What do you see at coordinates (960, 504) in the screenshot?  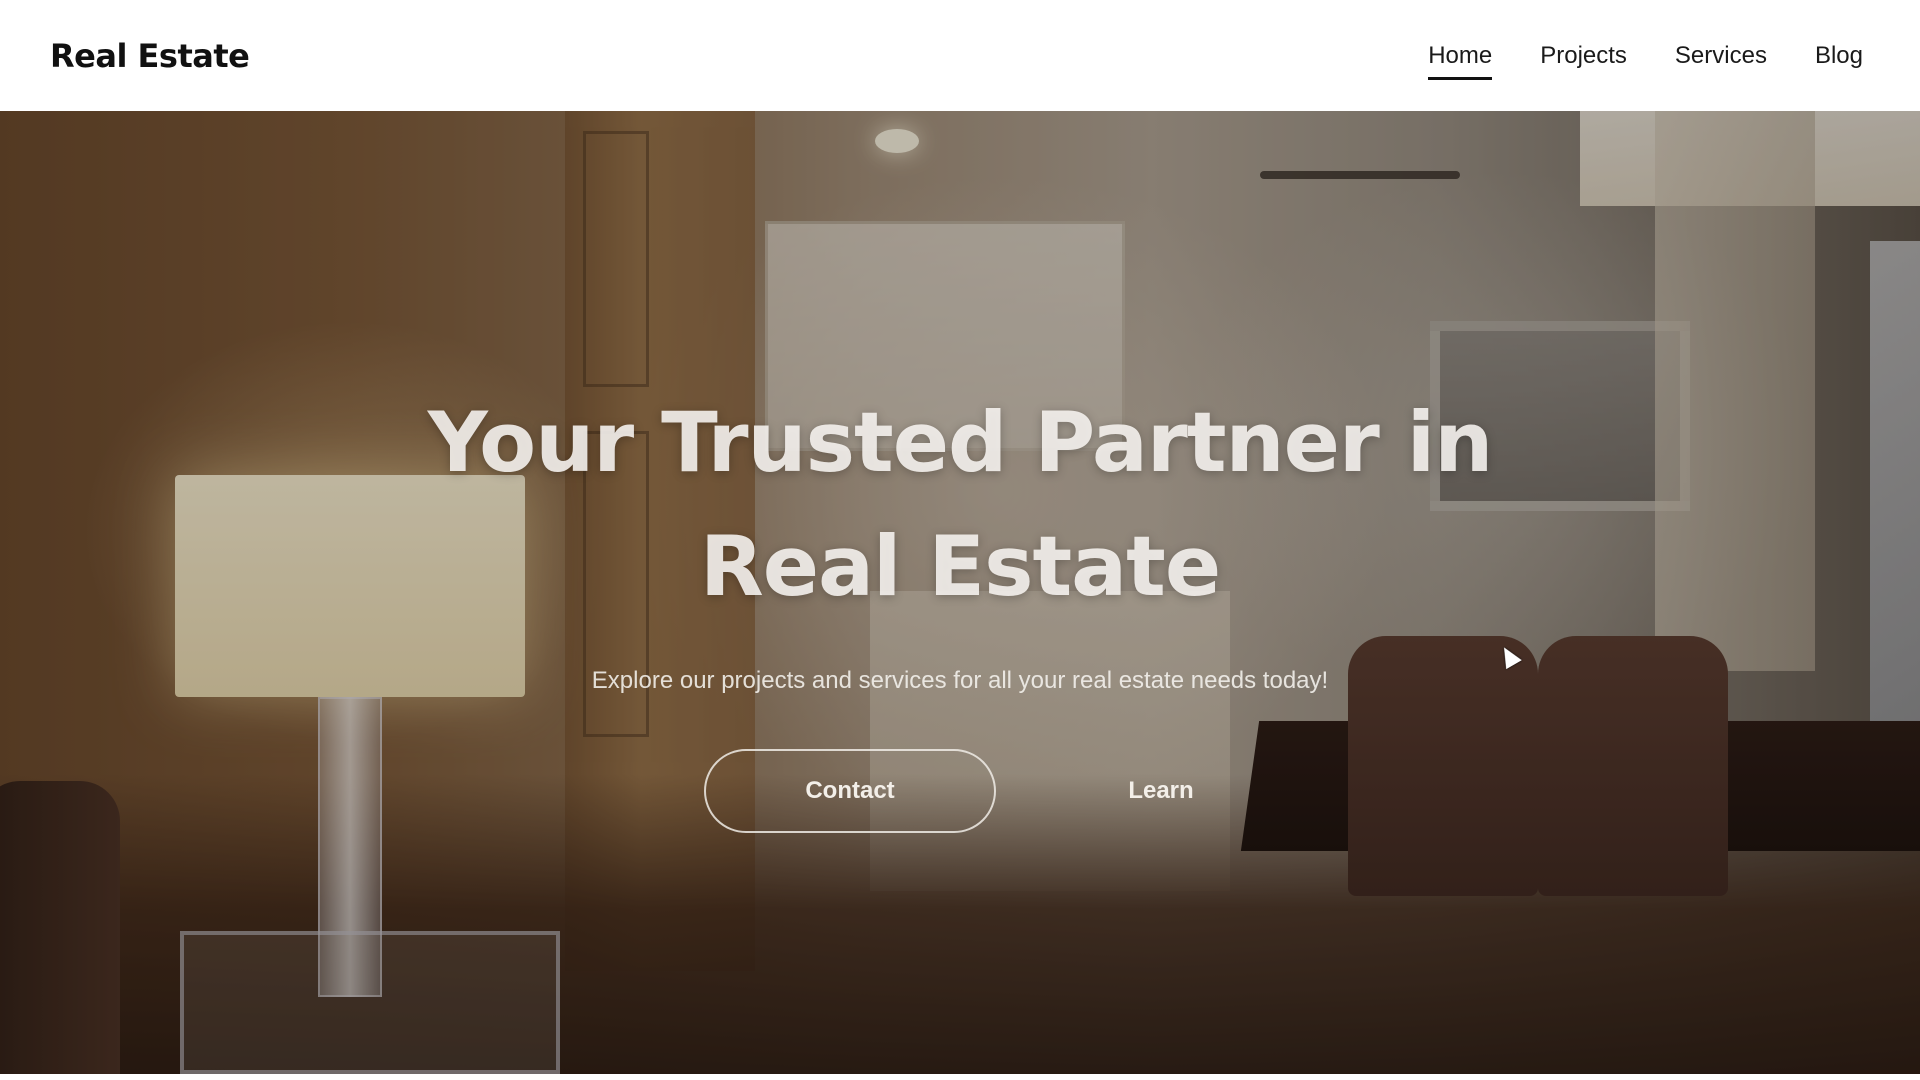 I see `hero-title: Your Trusted Partner in Real Estate` at bounding box center [960, 504].